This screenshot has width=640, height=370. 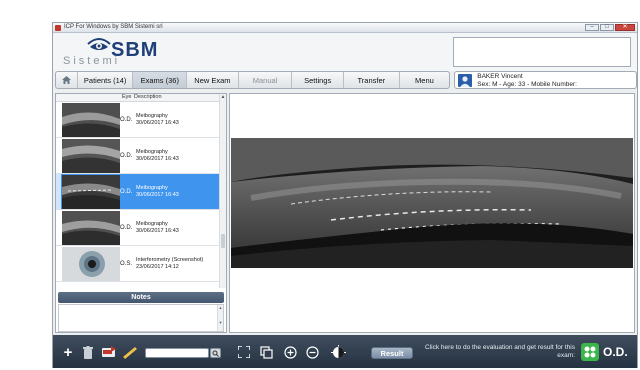 I want to click on window-controls: – □ ✕, so click(x=610, y=27).